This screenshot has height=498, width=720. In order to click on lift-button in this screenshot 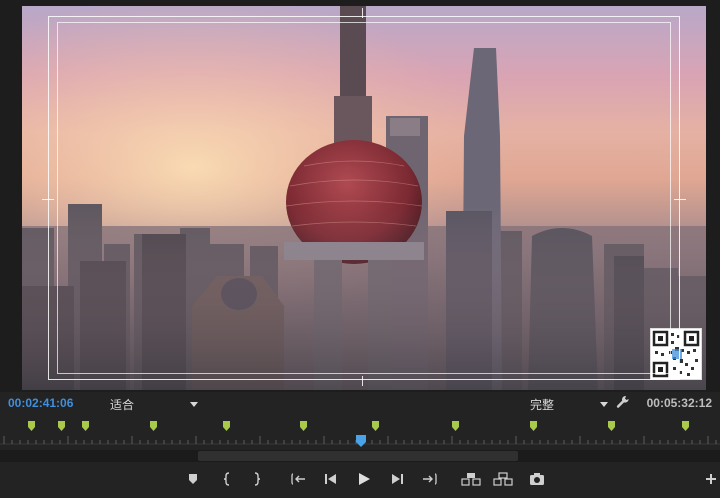, I will do `click(471, 479)`.